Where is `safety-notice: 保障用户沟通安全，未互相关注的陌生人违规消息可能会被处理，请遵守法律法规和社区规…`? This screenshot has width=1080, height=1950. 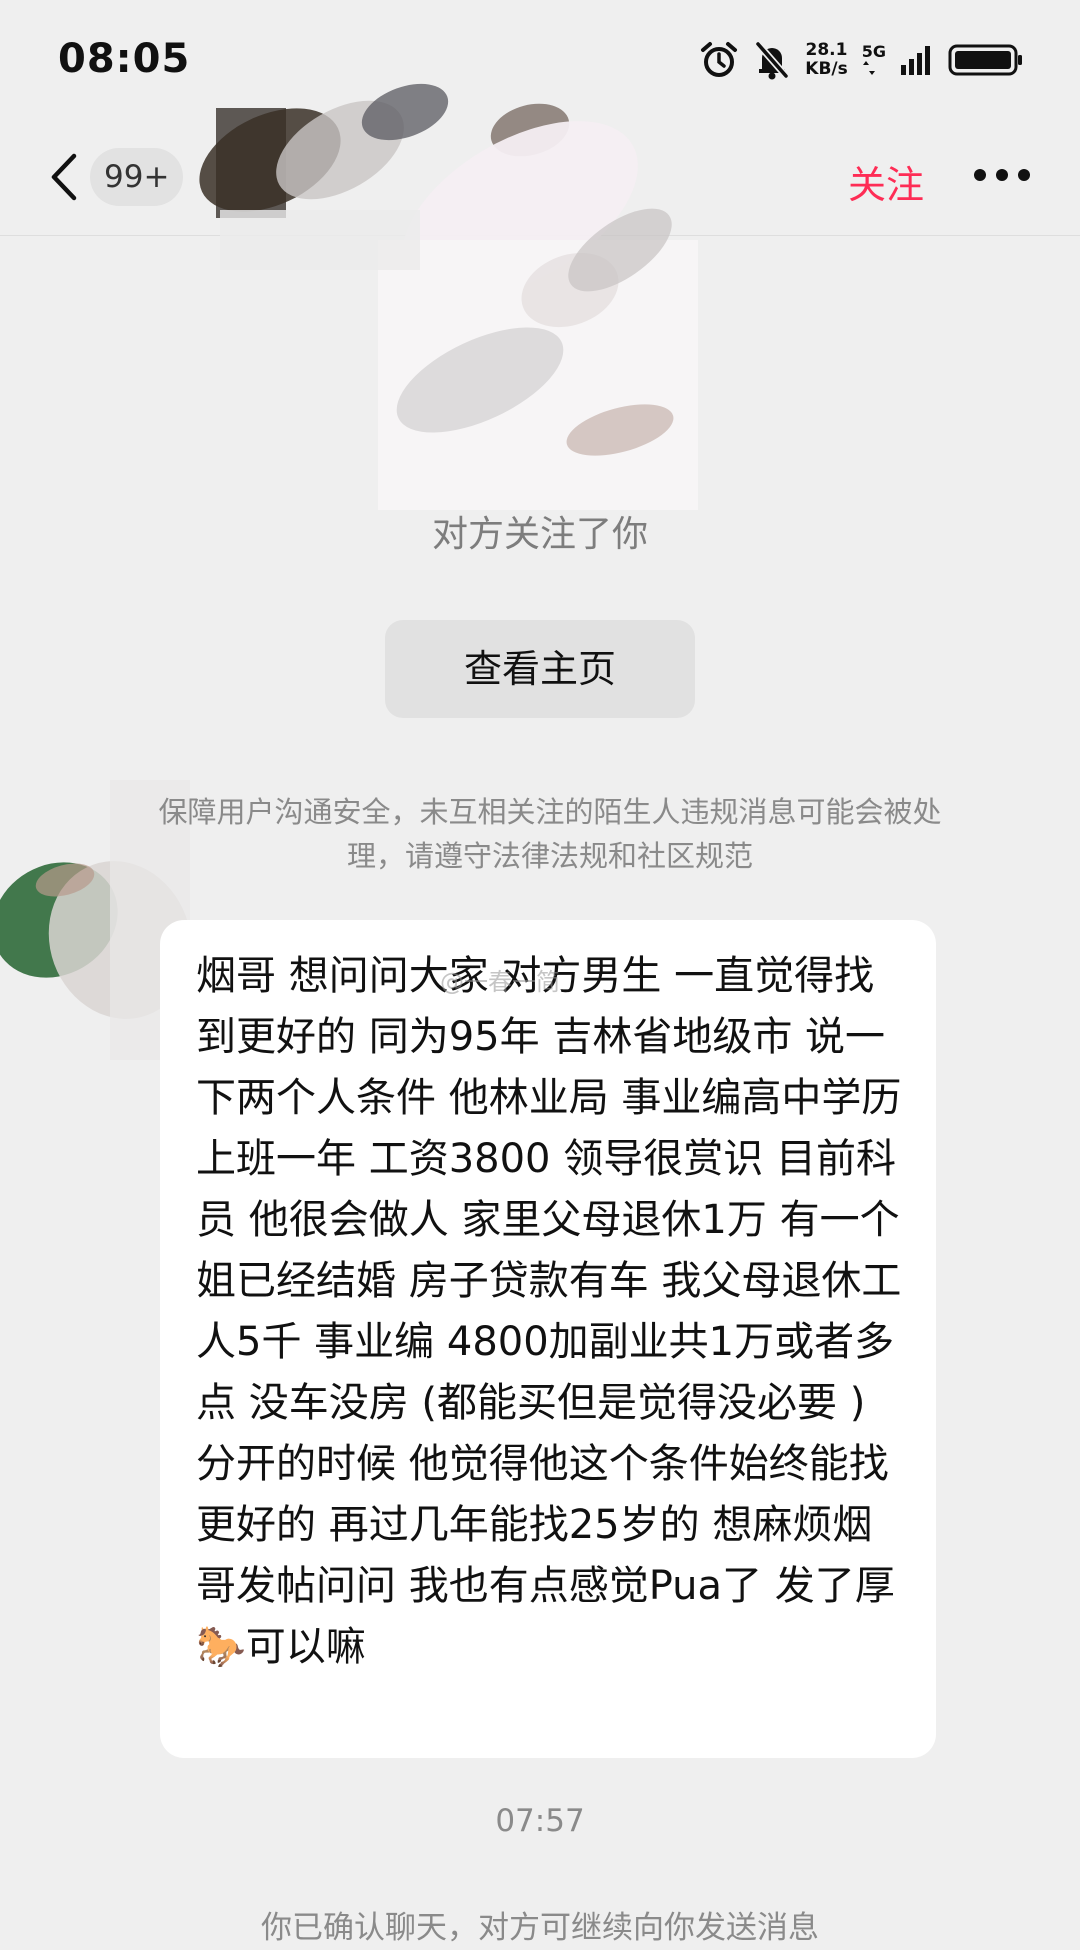 safety-notice: 保障用户沟通安全，未互相关注的陌生人违规消息可能会被处理，请遵守法律法规和社区规… is located at coordinates (550, 834).